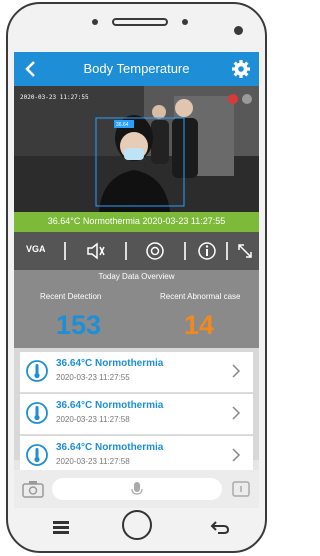 The image size is (320, 556). What do you see at coordinates (140, 22) in the screenshot?
I see `phone-speaker` at bounding box center [140, 22].